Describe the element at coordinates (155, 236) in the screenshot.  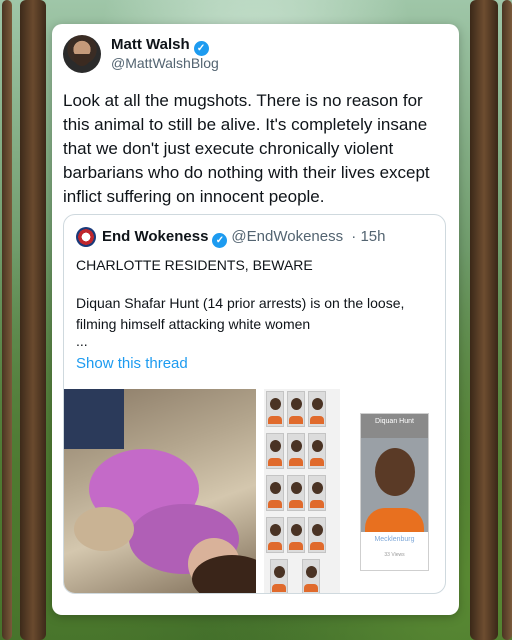
I see `quoted-author-name: End Wokeness` at that location.